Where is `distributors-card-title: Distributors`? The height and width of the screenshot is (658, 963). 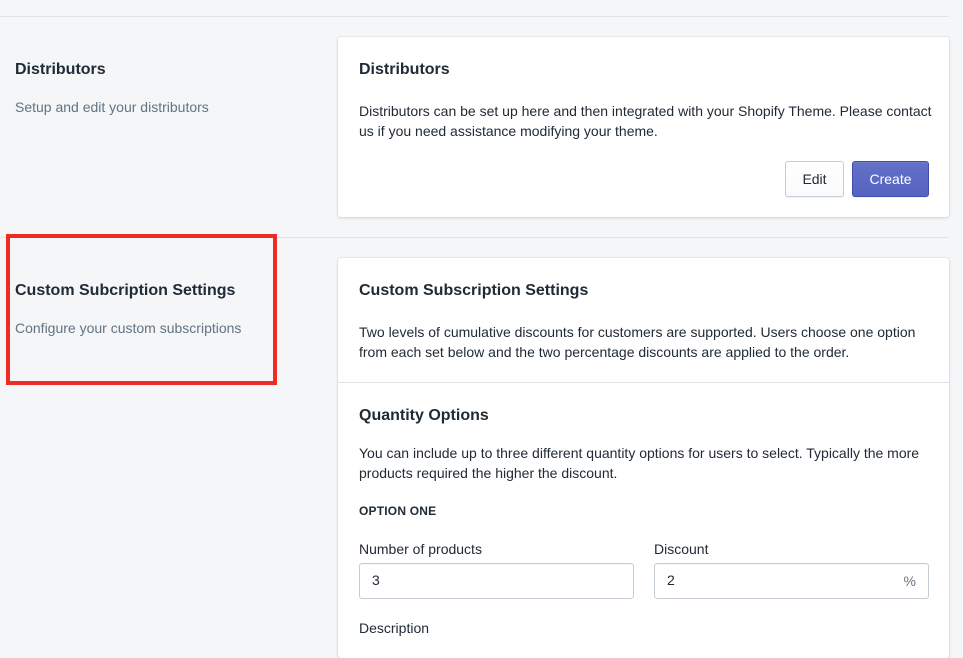
distributors-card-title: Distributors is located at coordinates (404, 69).